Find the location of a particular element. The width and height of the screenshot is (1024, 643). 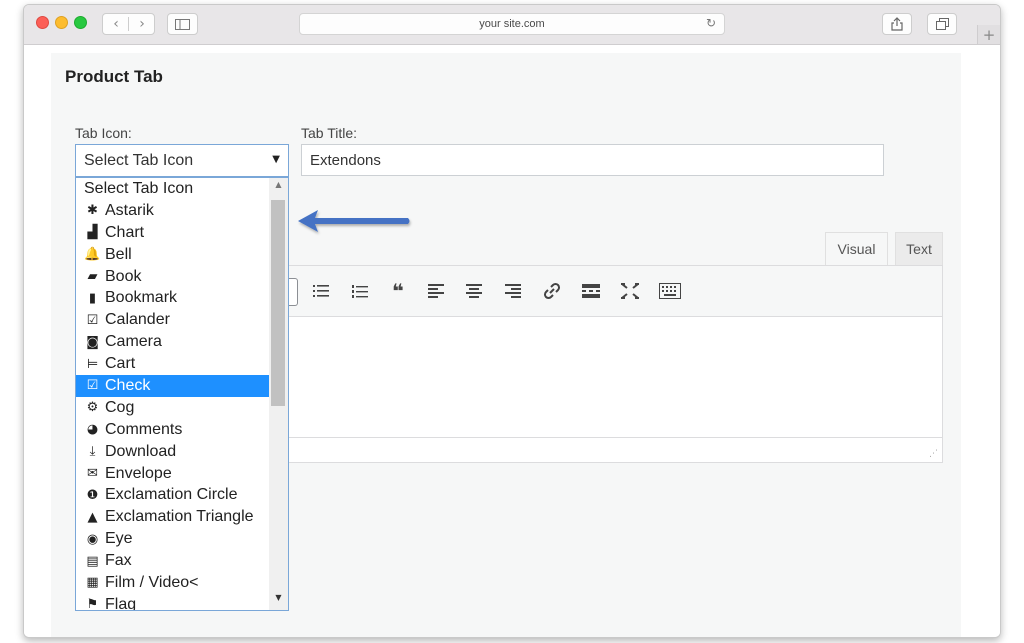

scrollbar-thumb is located at coordinates (278, 303).